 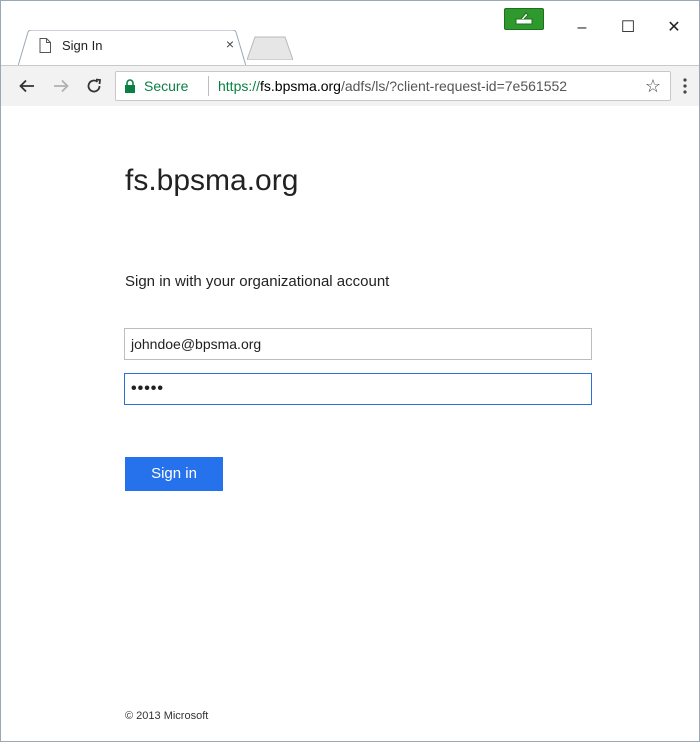 What do you see at coordinates (270, 48) in the screenshot?
I see `new-tab-button` at bounding box center [270, 48].